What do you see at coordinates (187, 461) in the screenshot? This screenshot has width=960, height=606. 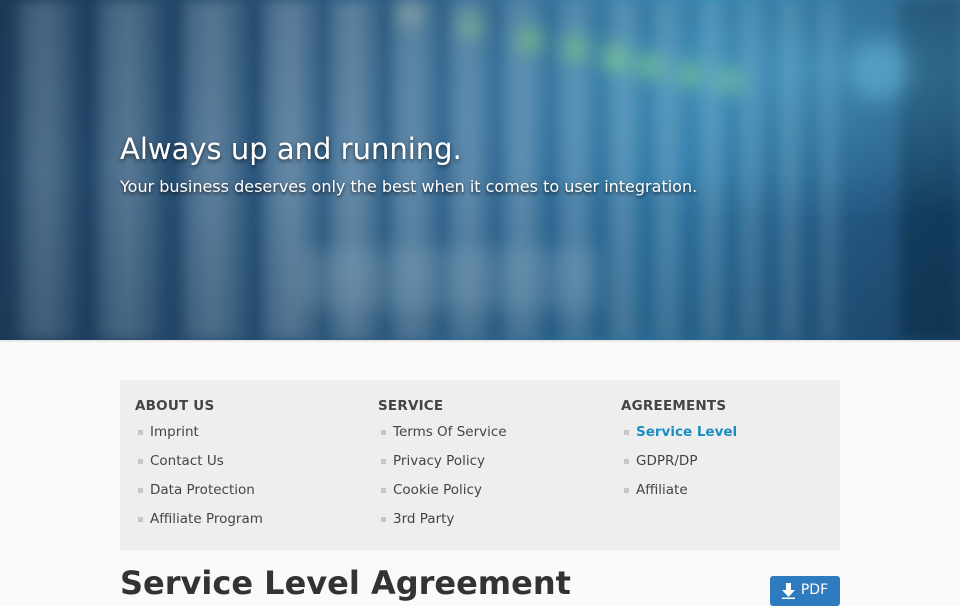 I see `nav-link-label: Contact Us` at bounding box center [187, 461].